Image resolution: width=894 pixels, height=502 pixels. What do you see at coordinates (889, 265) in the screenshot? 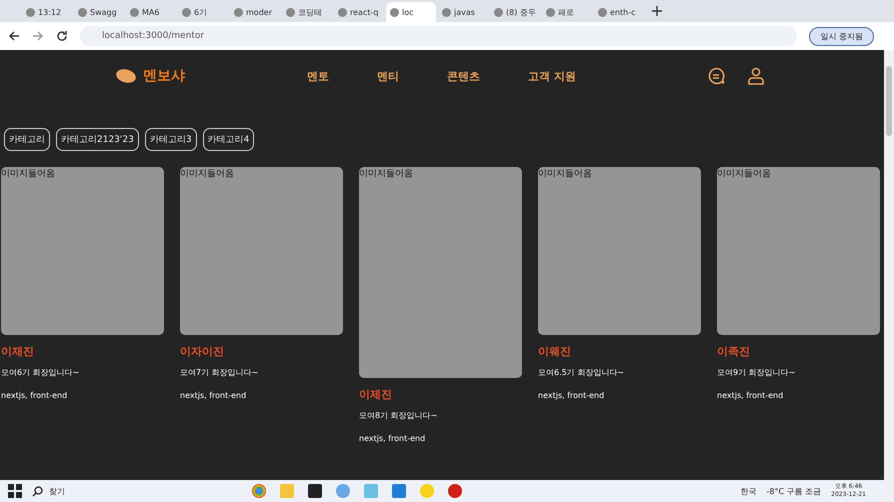
I see `scrollbar` at bounding box center [889, 265].